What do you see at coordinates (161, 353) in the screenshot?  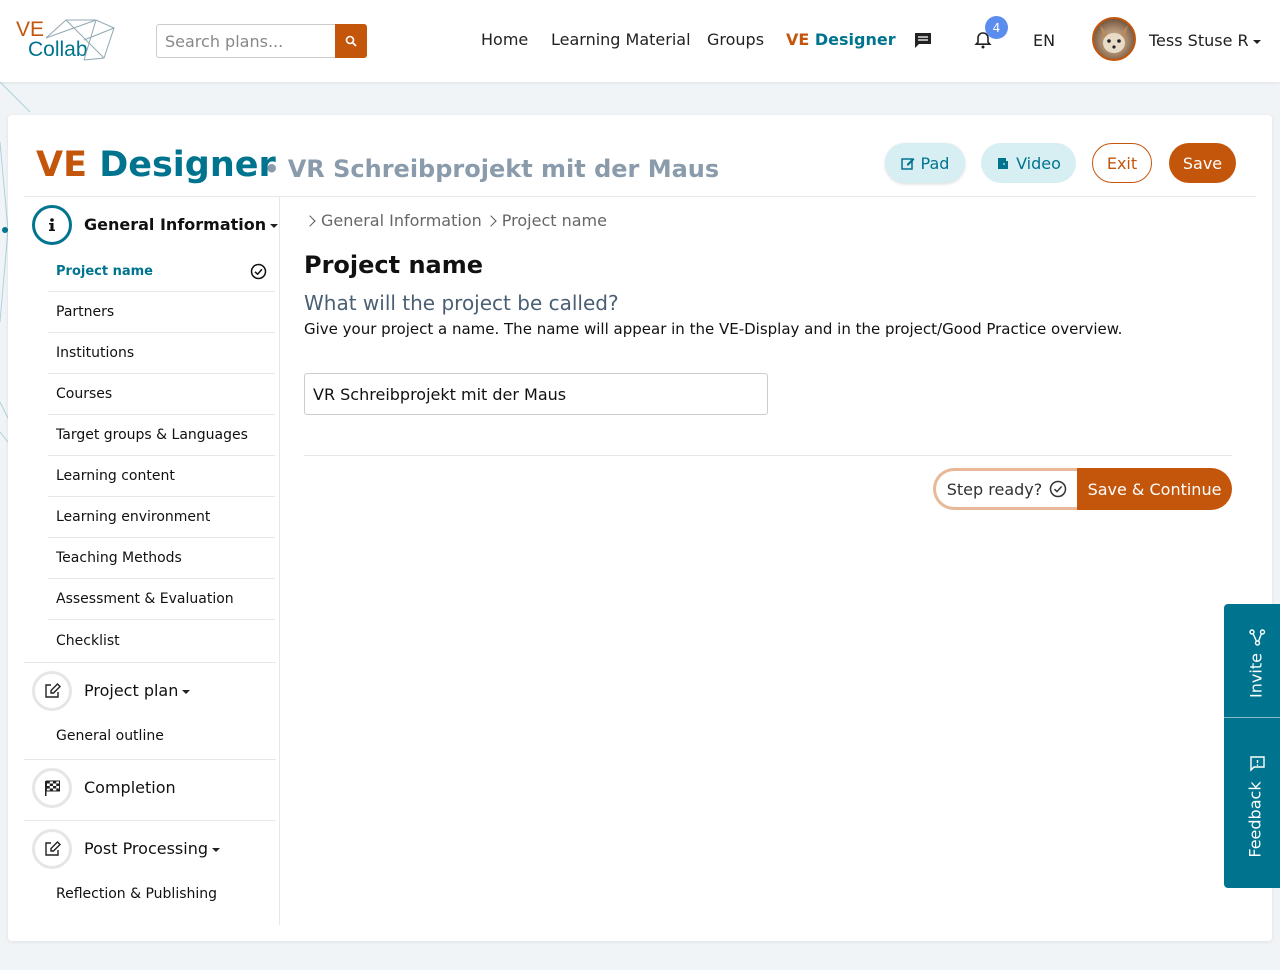 I see `sidebar-item-institutions: Institutions` at bounding box center [161, 353].